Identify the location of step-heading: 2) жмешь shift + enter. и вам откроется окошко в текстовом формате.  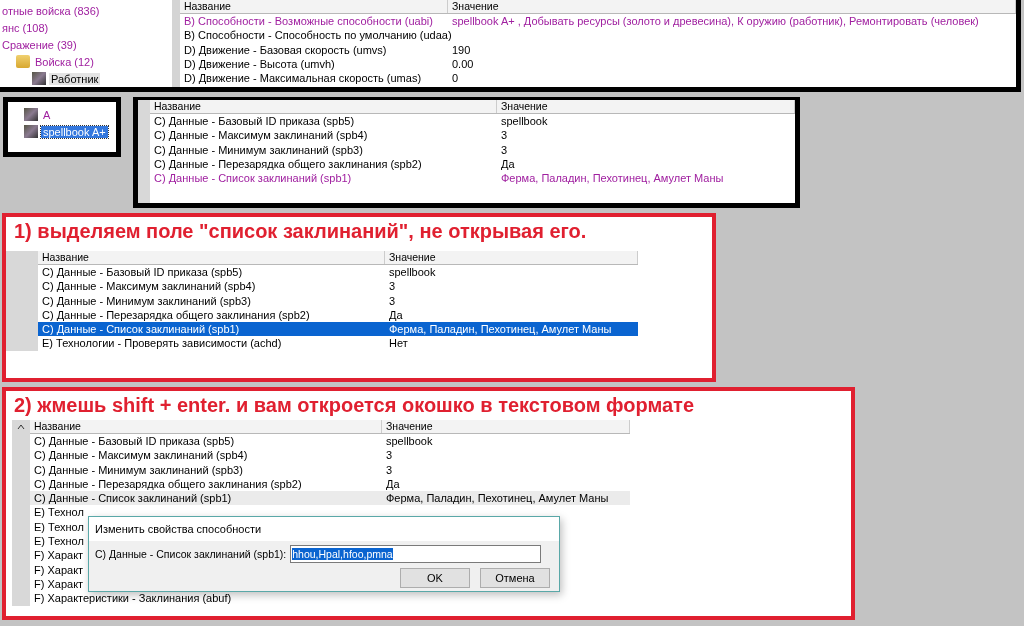
(354, 405).